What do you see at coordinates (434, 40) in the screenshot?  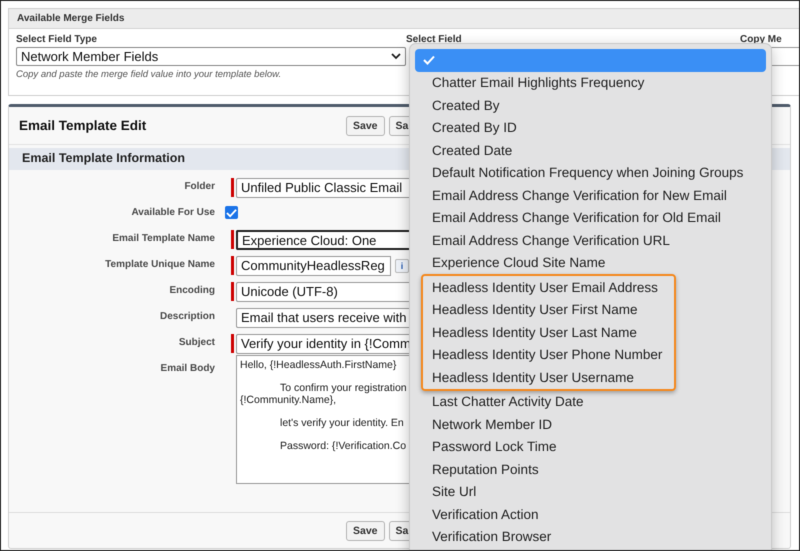 I see `field-label: Select Field` at bounding box center [434, 40].